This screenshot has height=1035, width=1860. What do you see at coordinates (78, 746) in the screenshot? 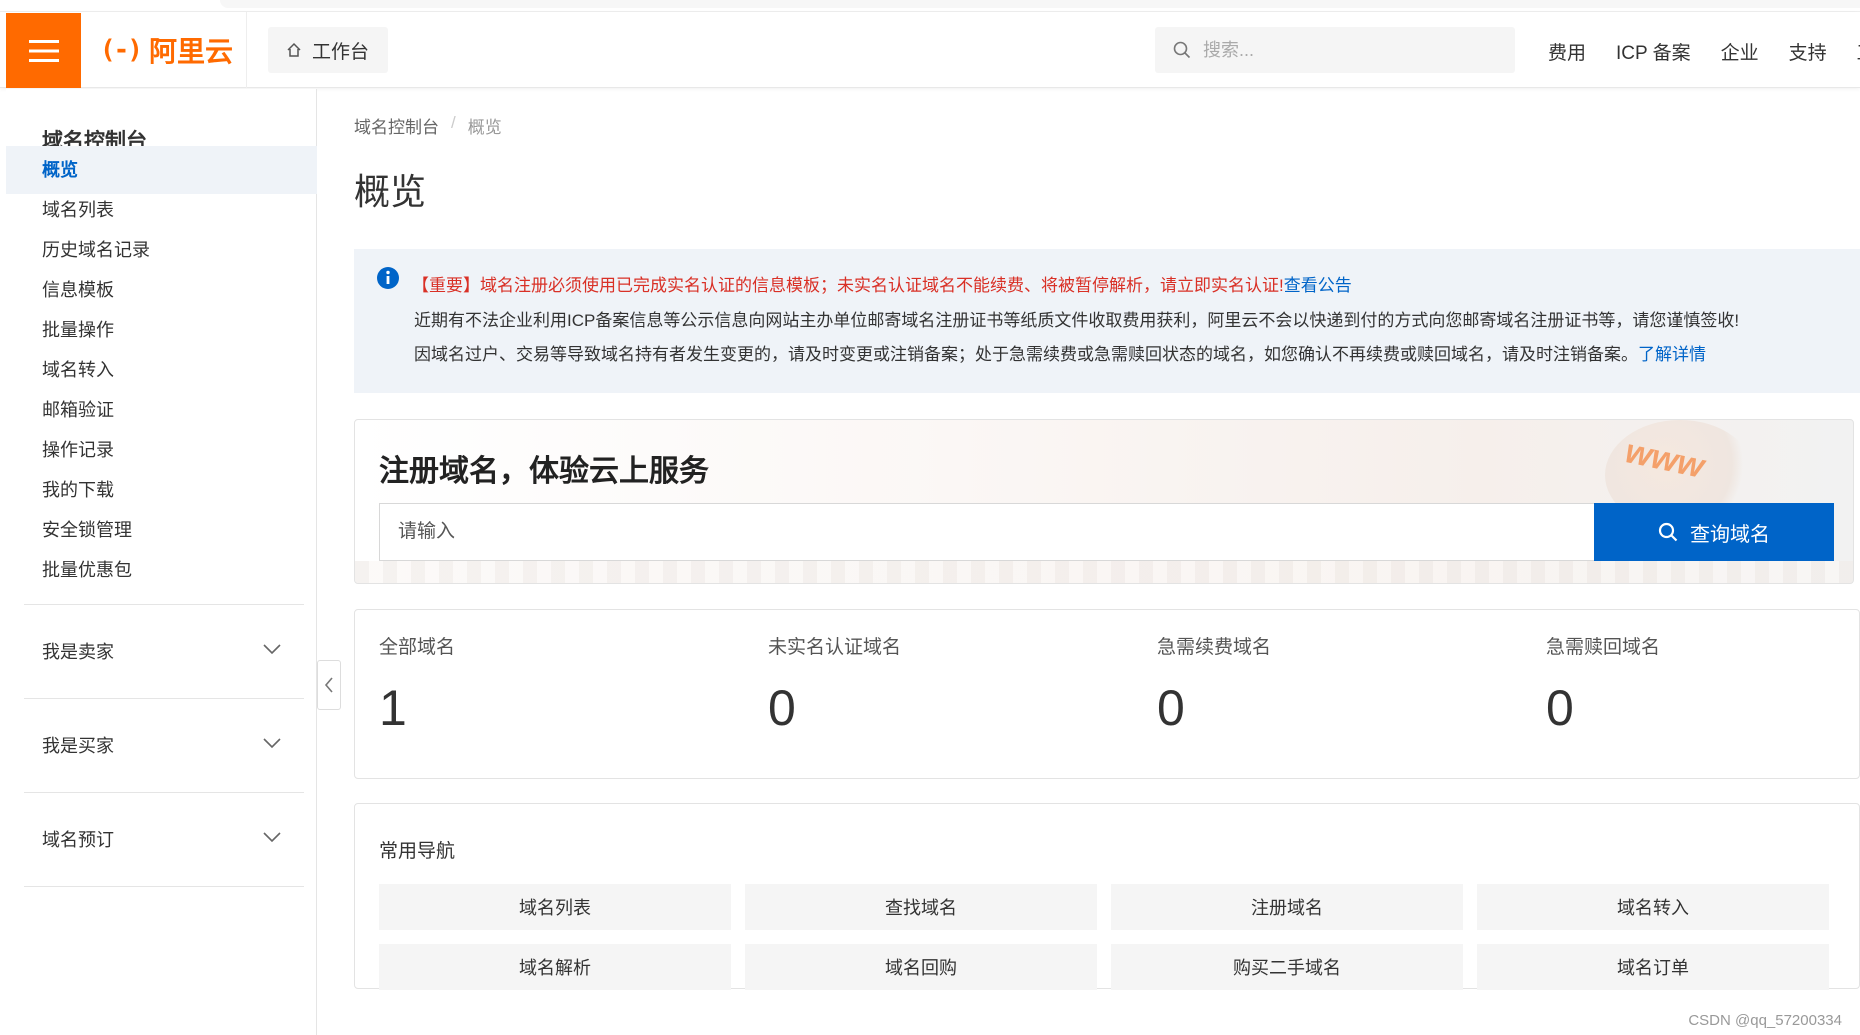
I see `group-label-buyer: 我是买家` at bounding box center [78, 746].